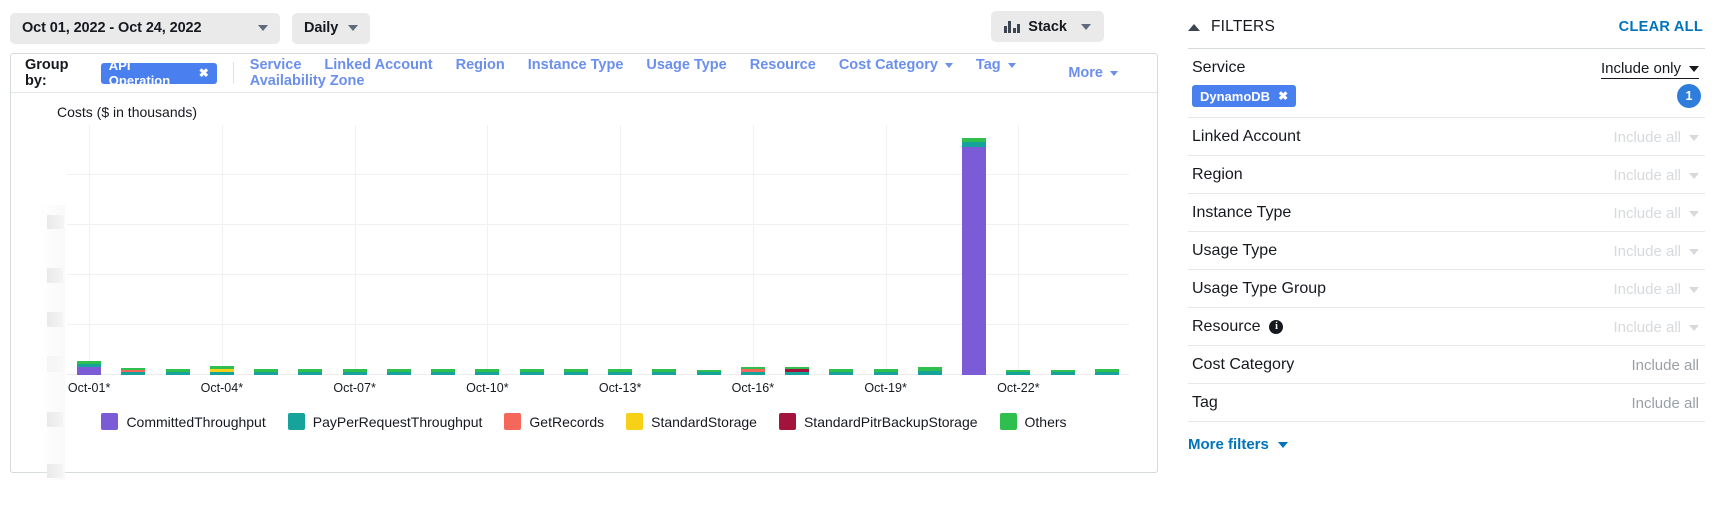  I want to click on date-range-picker: Oct 01, 2022 - Oct 24, 2022, so click(145, 28).